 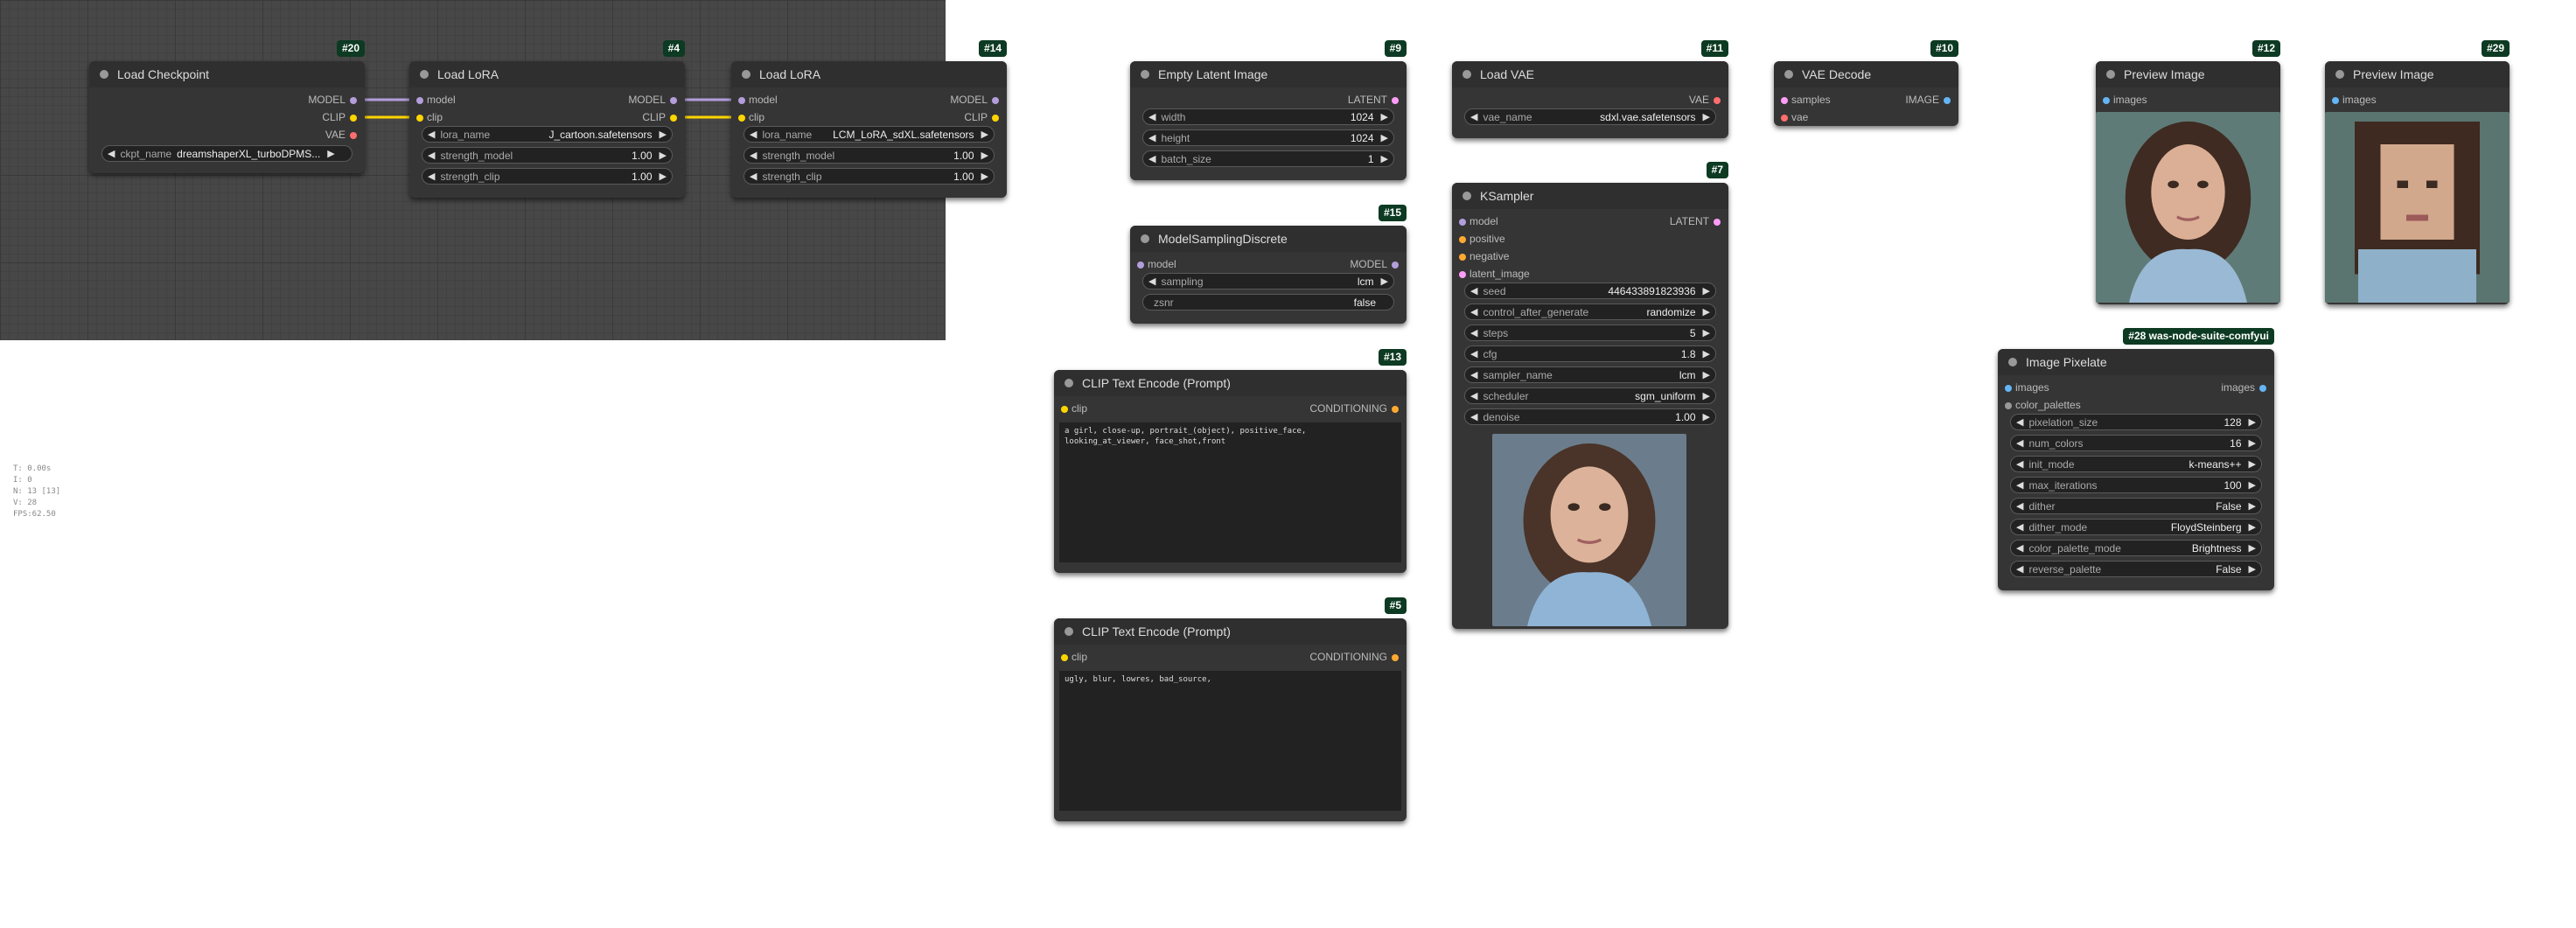 What do you see at coordinates (1794, 117) in the screenshot?
I see `input-vae: vae` at bounding box center [1794, 117].